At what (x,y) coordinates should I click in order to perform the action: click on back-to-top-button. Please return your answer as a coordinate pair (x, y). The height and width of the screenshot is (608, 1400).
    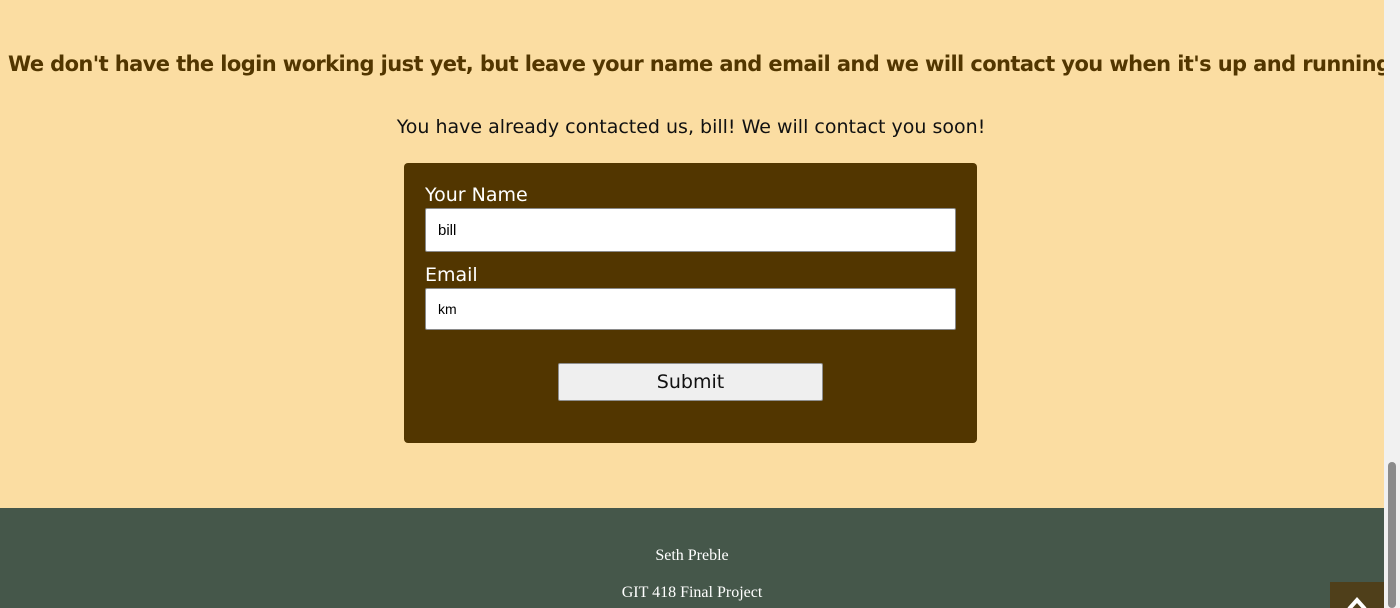
    Looking at the image, I should click on (1357, 595).